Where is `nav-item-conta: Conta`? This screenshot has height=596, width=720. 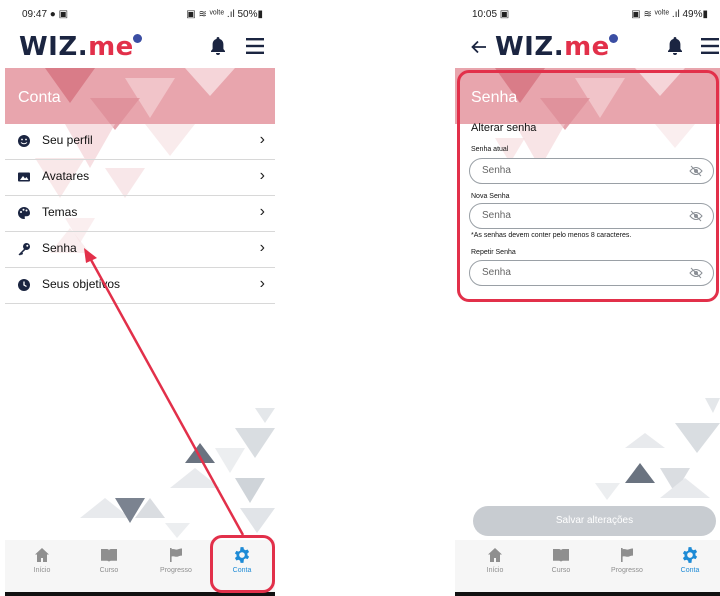
nav-item-conta: Conta is located at coordinates (690, 560).